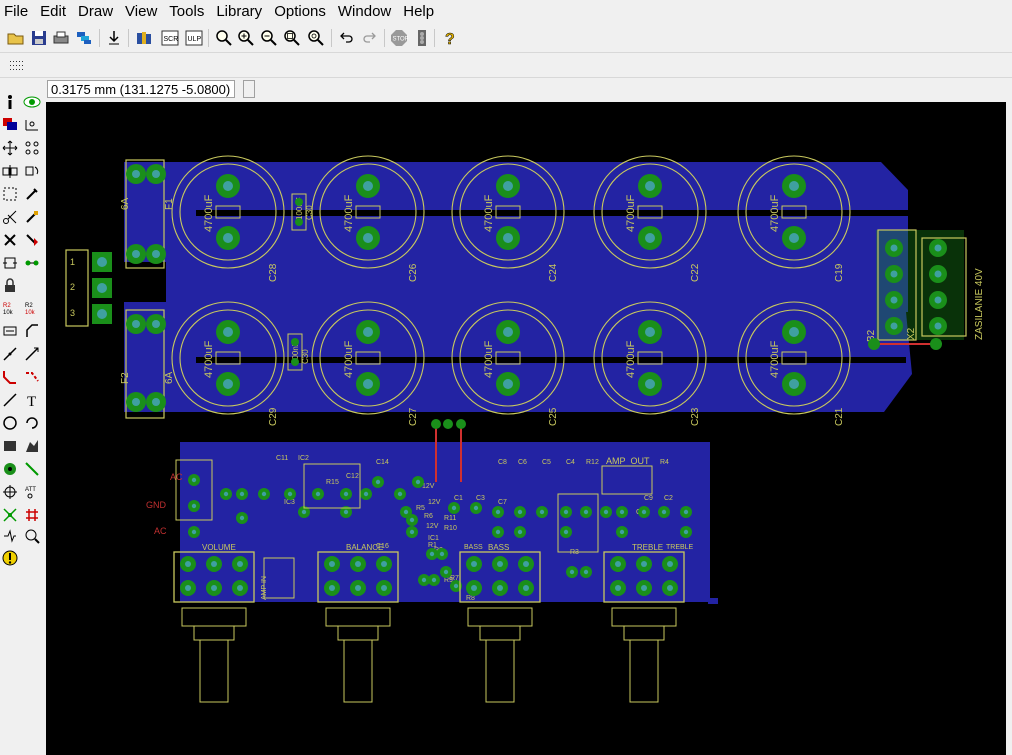  I want to click on drc-icon, so click(32, 536).